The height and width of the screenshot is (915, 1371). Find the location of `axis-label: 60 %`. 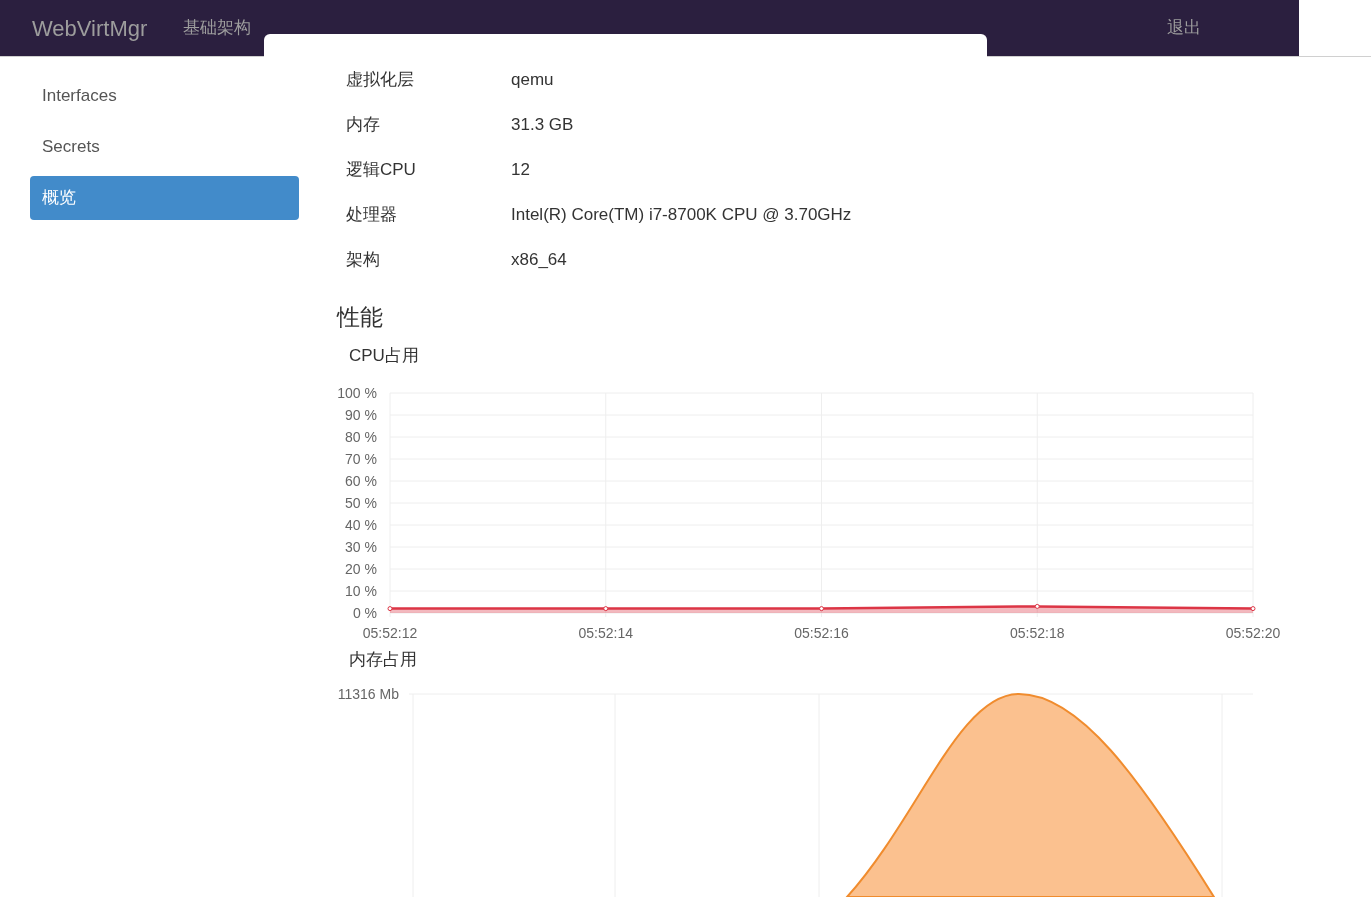

axis-label: 60 % is located at coordinates (361, 481).